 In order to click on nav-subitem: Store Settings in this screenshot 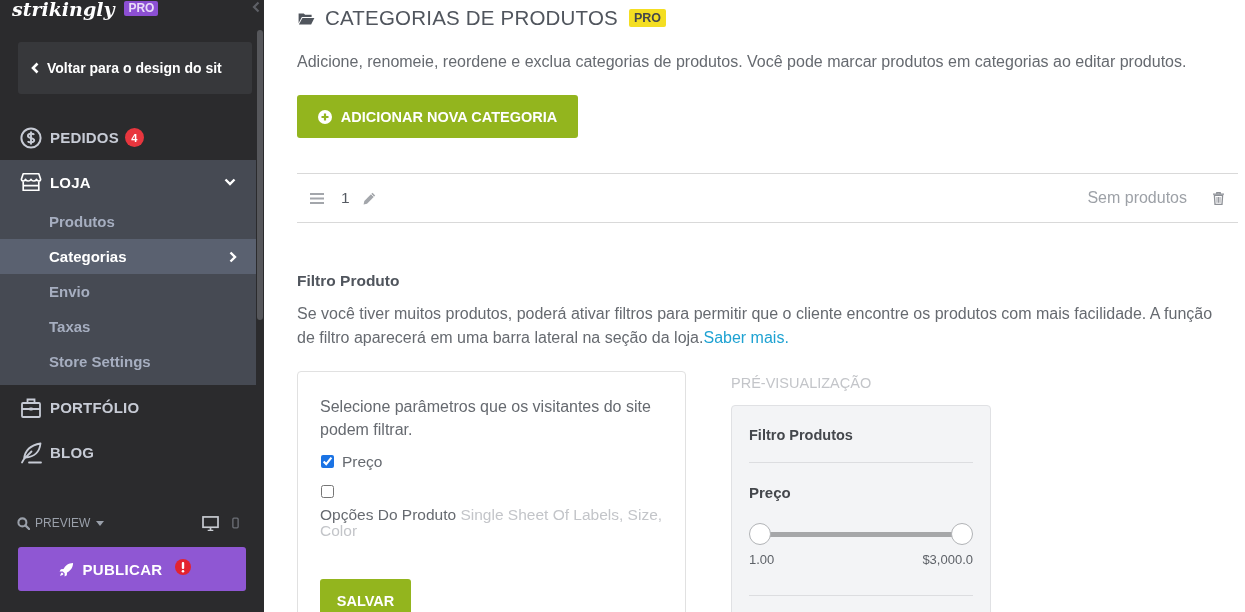, I will do `click(128, 361)`.